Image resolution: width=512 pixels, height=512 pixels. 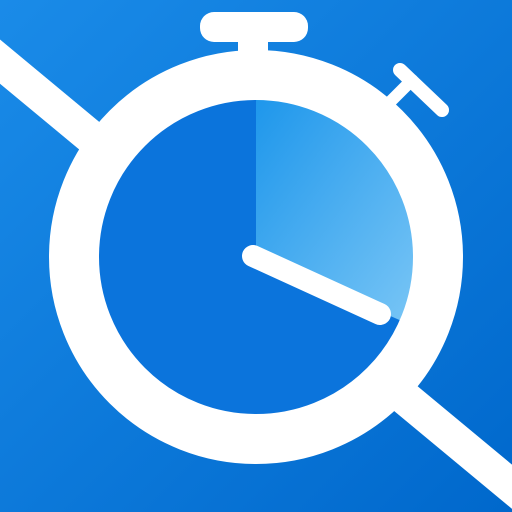 What do you see at coordinates (254, 27) in the screenshot?
I see `stopwatch-crown` at bounding box center [254, 27].